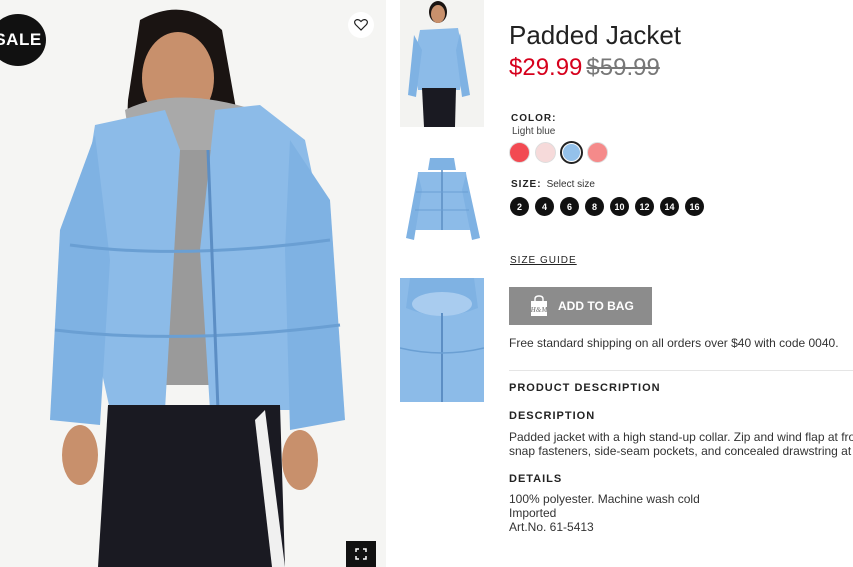 This screenshot has height=567, width=853. Describe the element at coordinates (558, 152) in the screenshot. I see `color-swatches` at that location.